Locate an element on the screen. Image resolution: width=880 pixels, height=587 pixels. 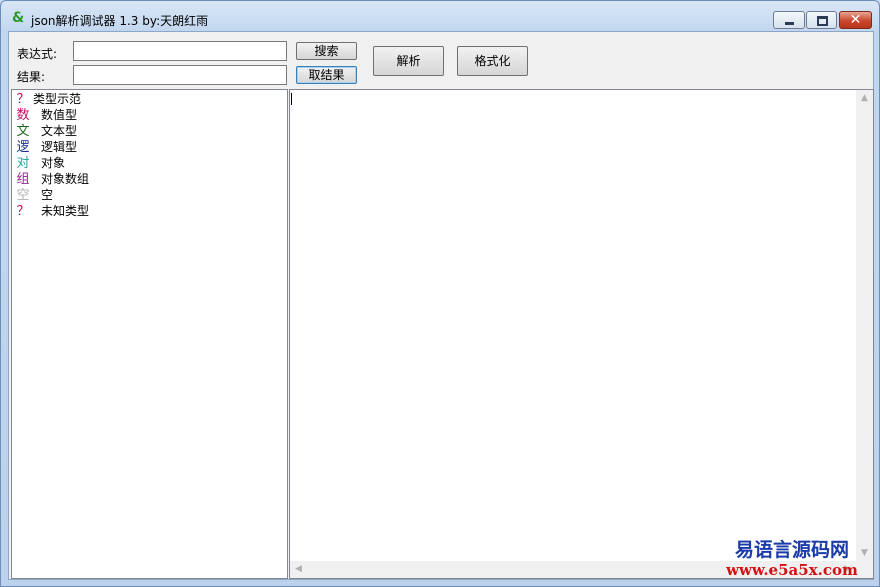
number-type-icon: 数 is located at coordinates (23, 115).